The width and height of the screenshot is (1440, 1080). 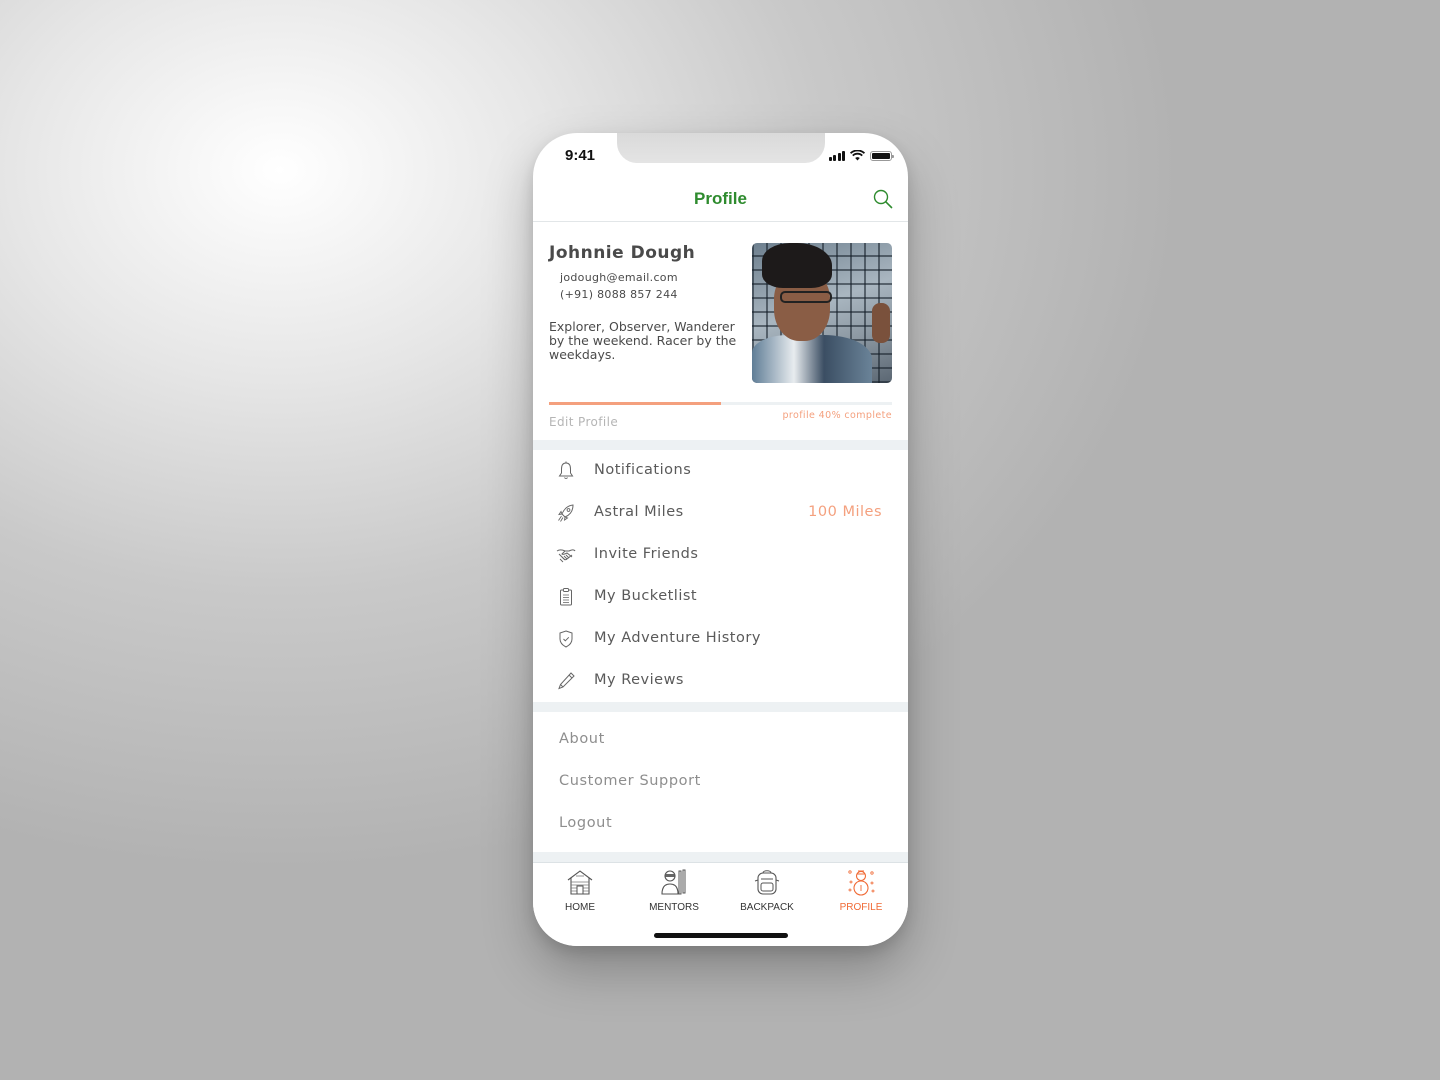 I want to click on notch, so click(x=721, y=148).